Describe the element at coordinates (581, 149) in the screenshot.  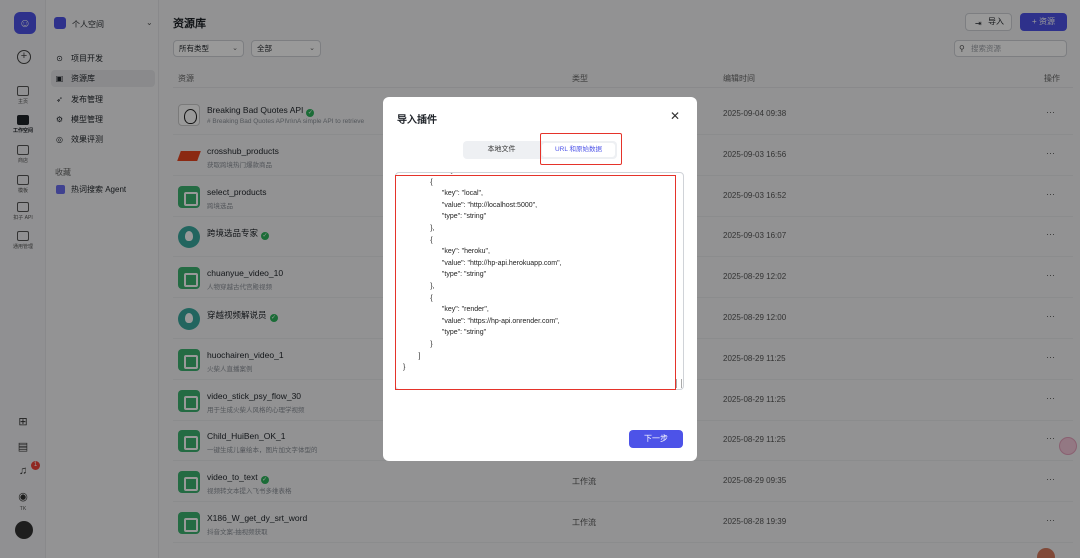
I see `highlight-box-tab` at that location.